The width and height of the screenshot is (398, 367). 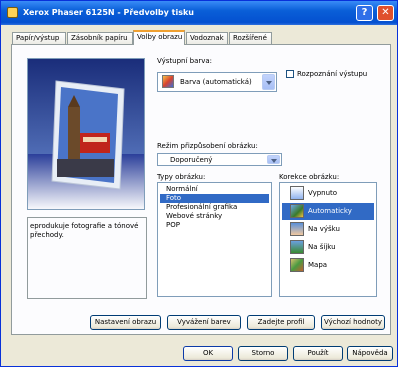 What do you see at coordinates (214, 225) in the screenshot?
I see `list-item: POP` at bounding box center [214, 225].